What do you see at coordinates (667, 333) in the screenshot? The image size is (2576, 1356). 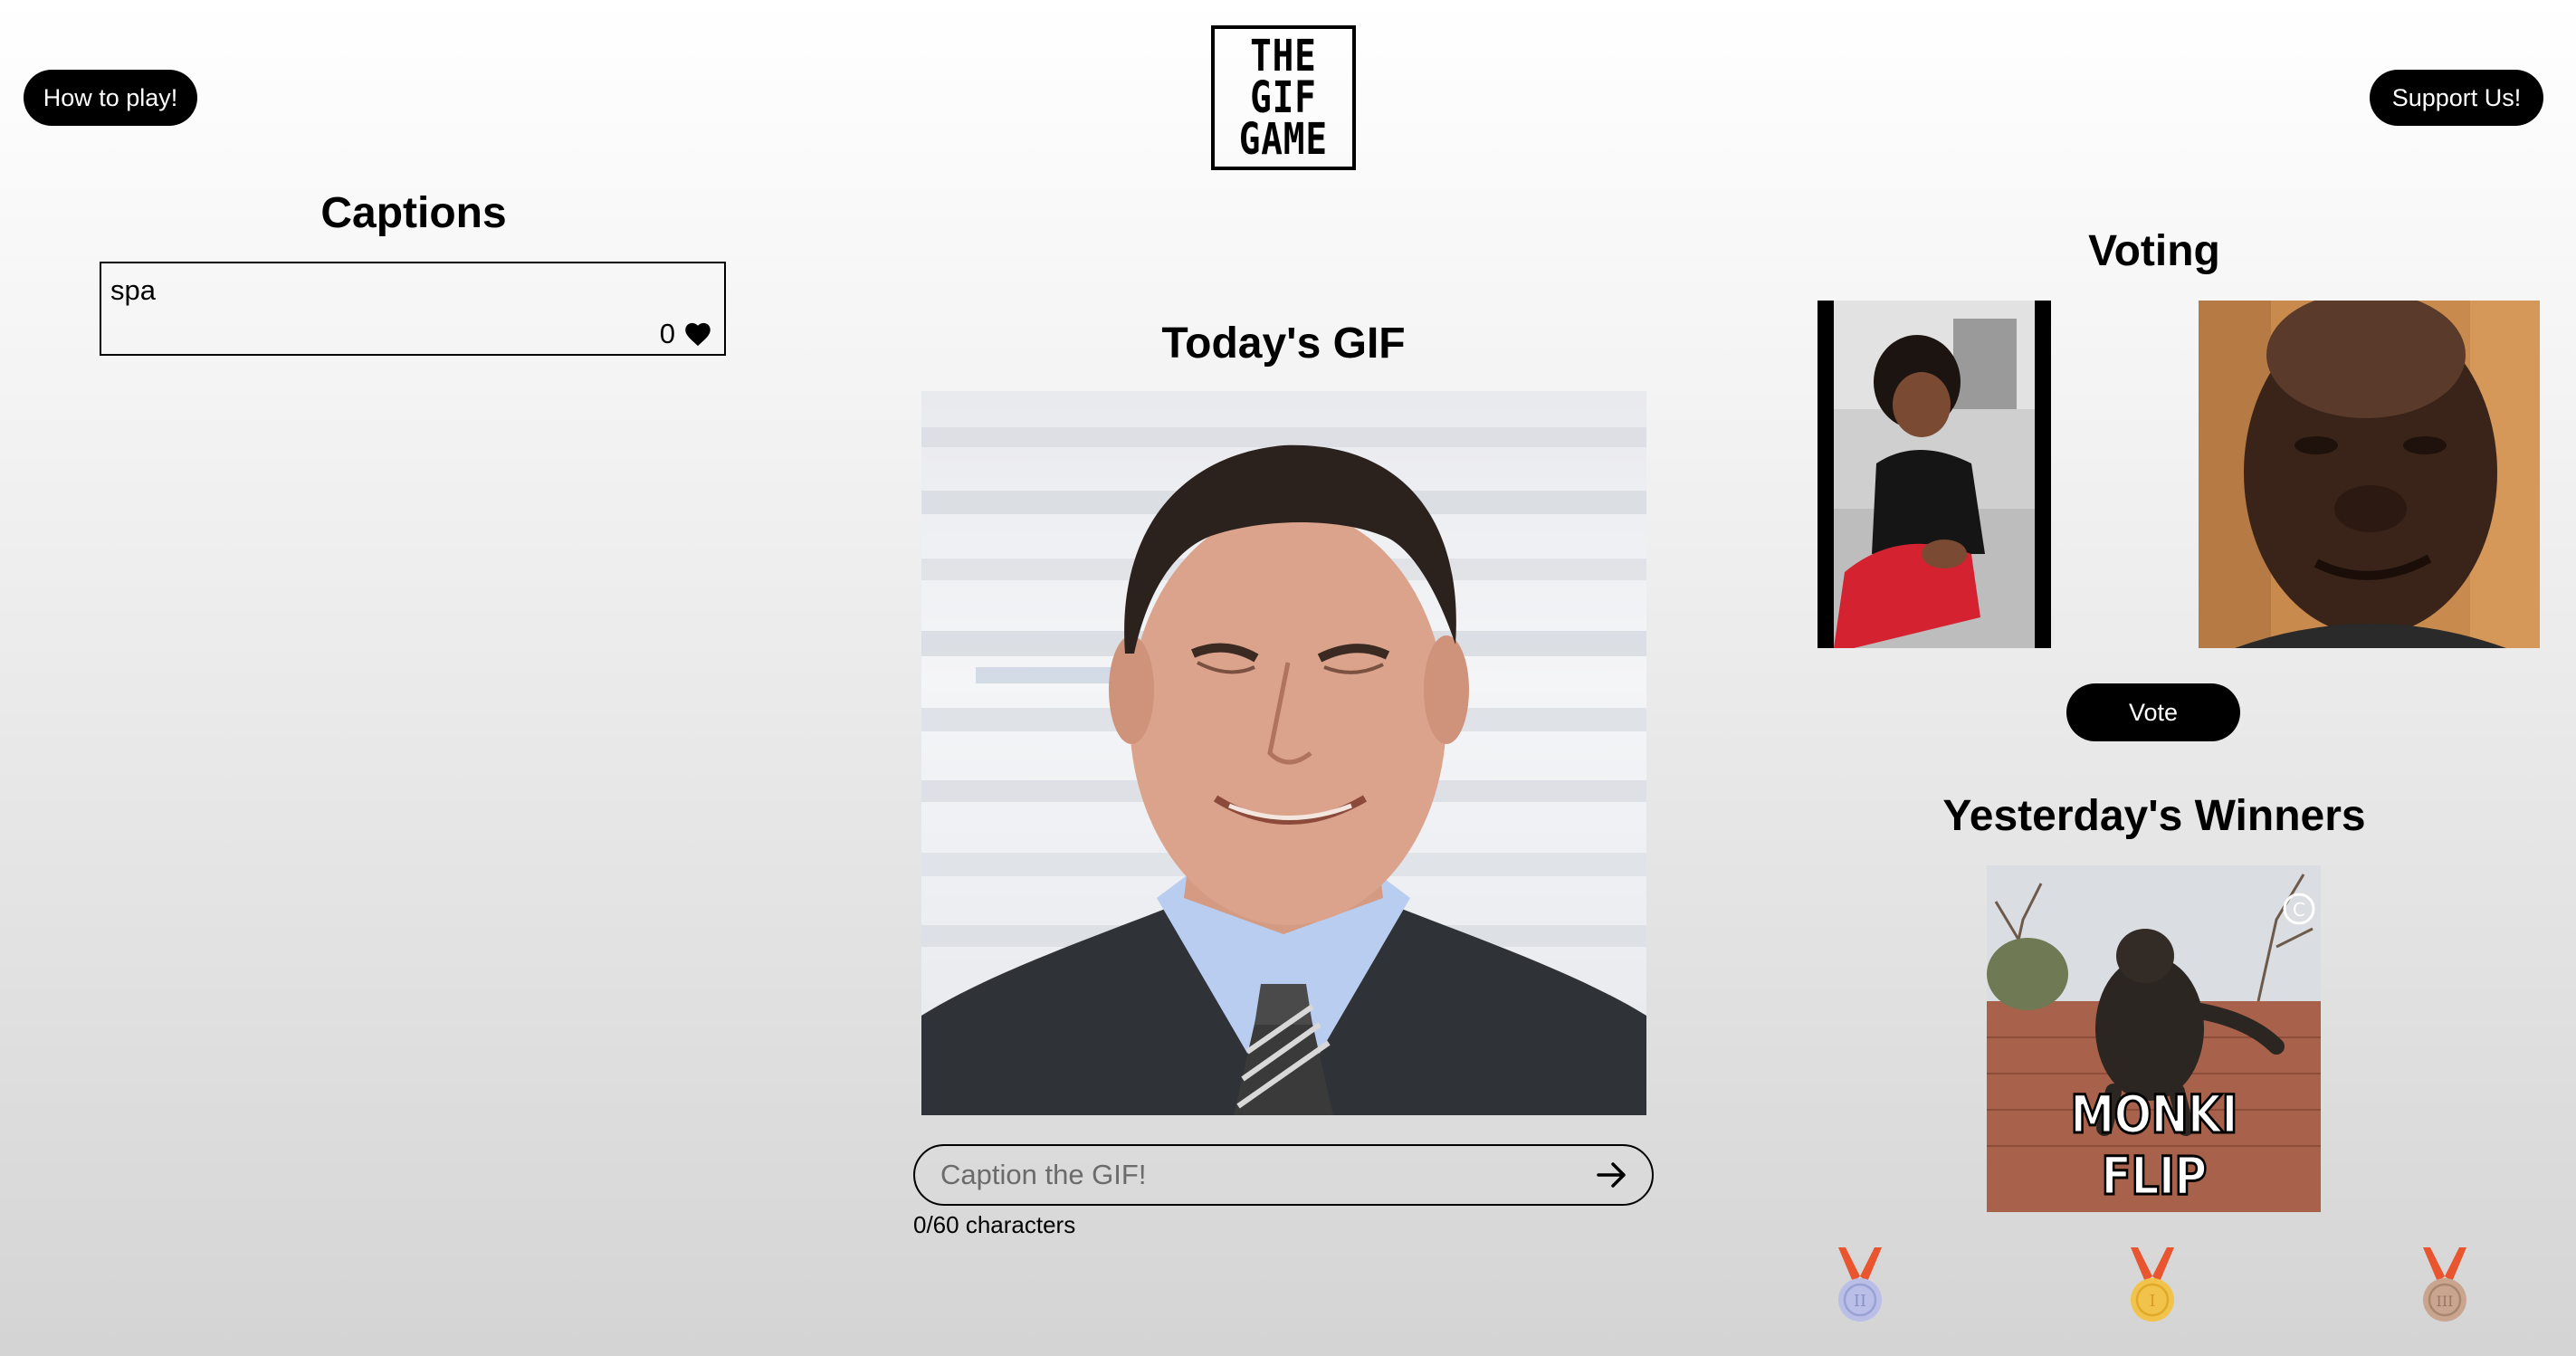 I see `like-count: 0` at bounding box center [667, 333].